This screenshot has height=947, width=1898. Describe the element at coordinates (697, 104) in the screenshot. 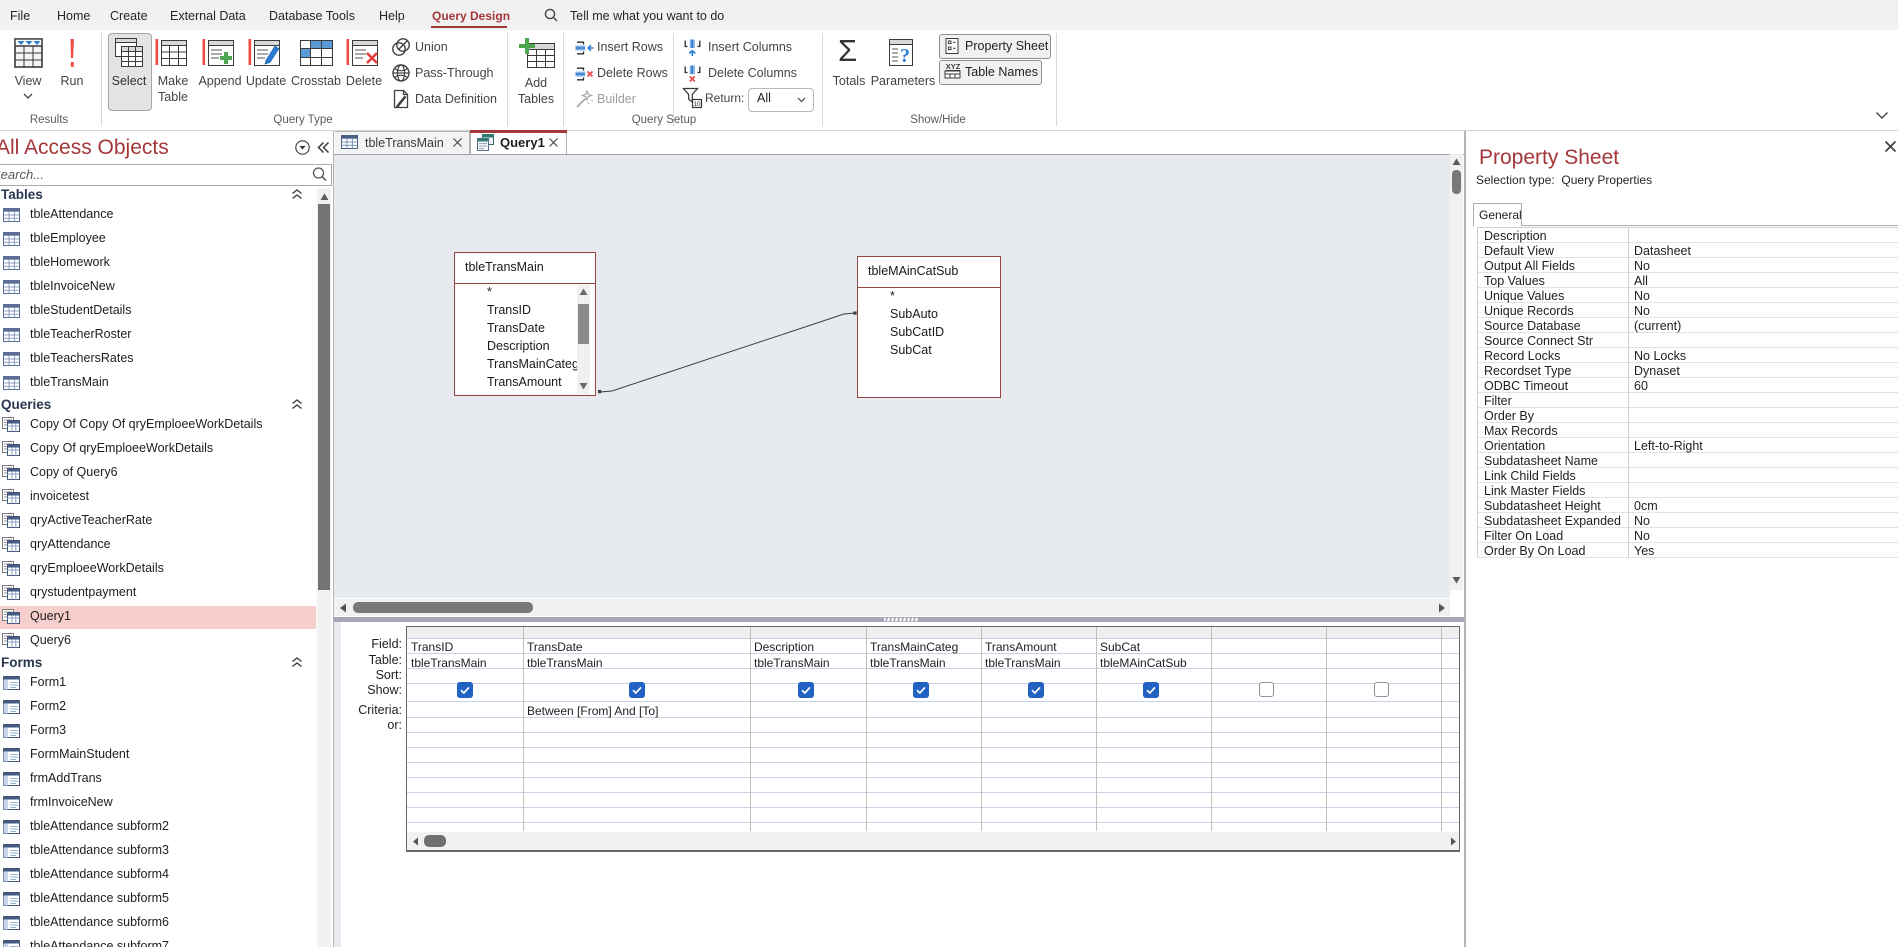

I see `svg-text: 10` at that location.